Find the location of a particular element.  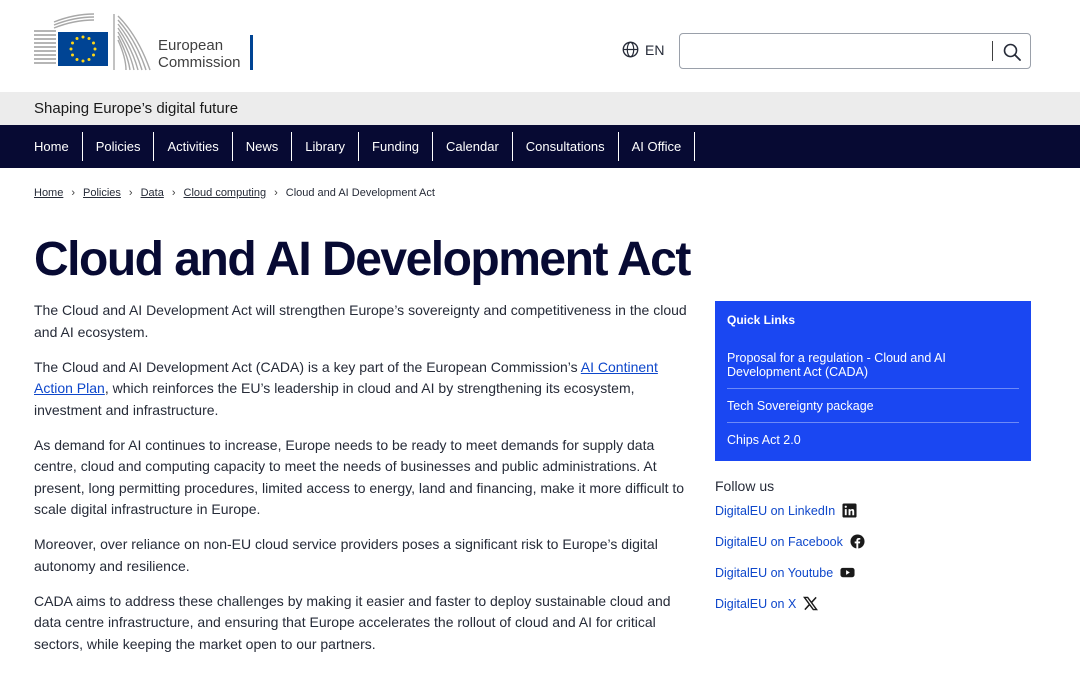

breadcrumb-home: Home is located at coordinates (48, 193).